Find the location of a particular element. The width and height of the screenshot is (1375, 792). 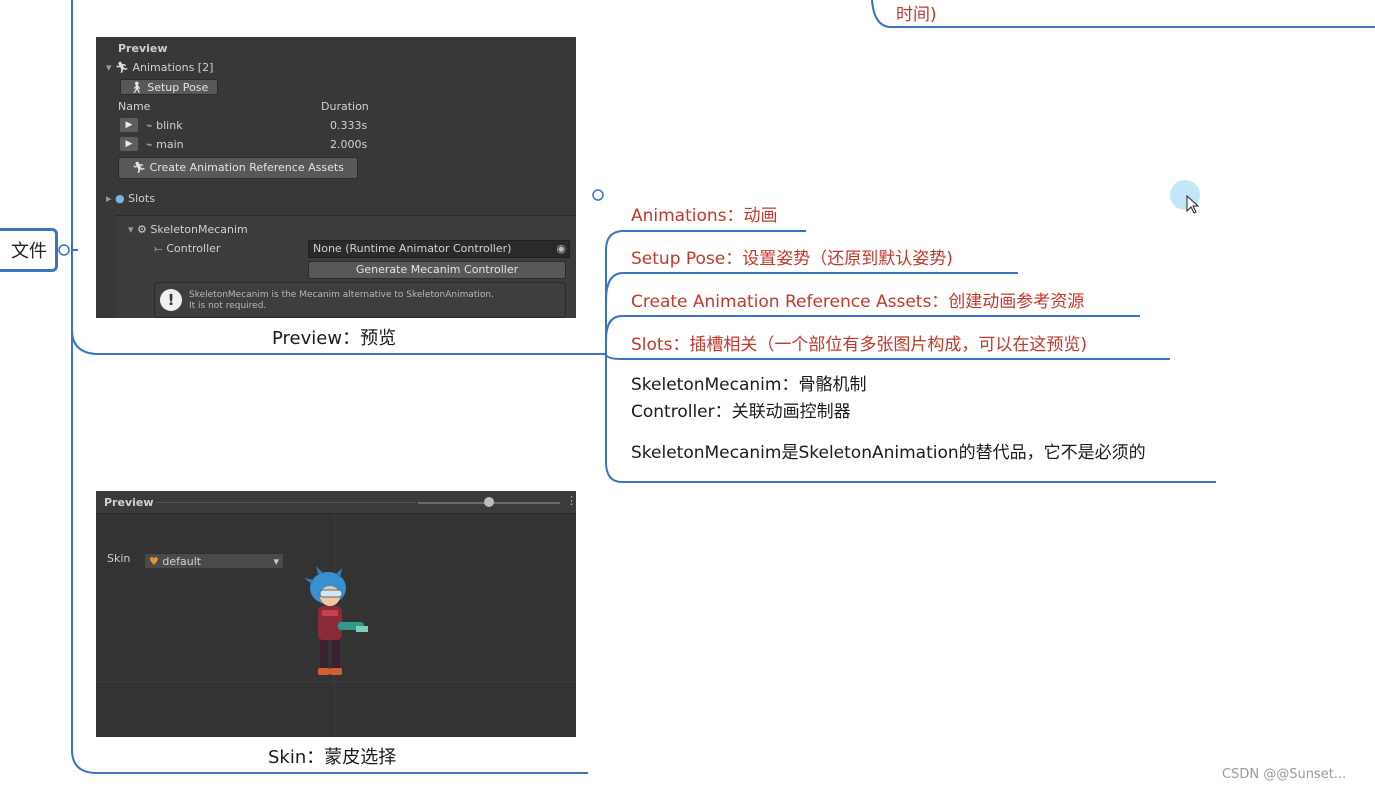

branch-animations: Animations：动画 is located at coordinates (704, 213).